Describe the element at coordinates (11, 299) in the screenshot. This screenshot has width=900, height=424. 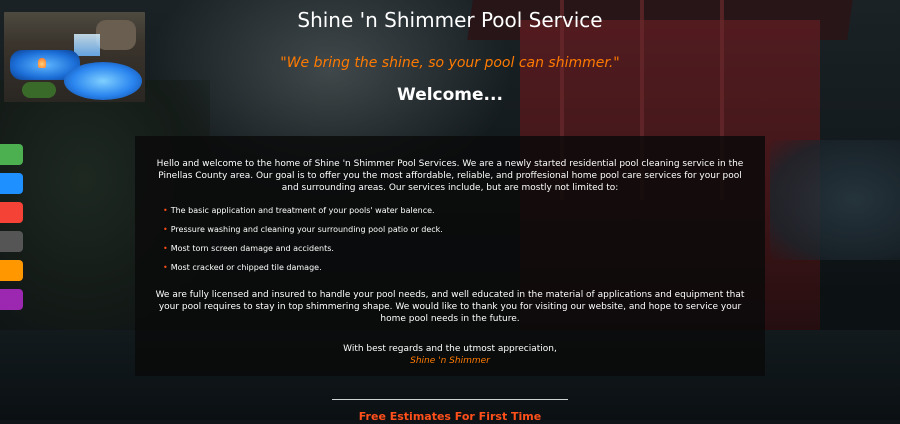
I see `color-tab-purple` at that location.